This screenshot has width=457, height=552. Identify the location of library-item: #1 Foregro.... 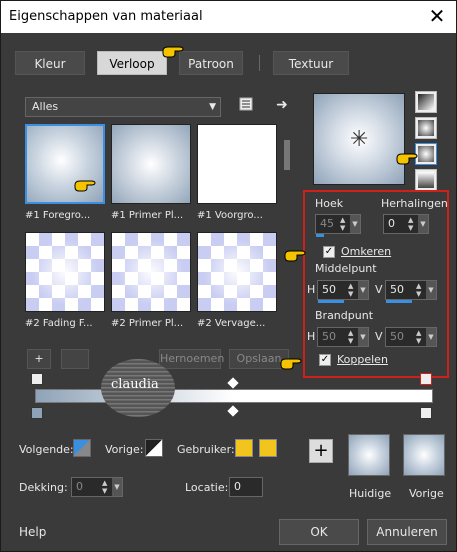
(65, 174).